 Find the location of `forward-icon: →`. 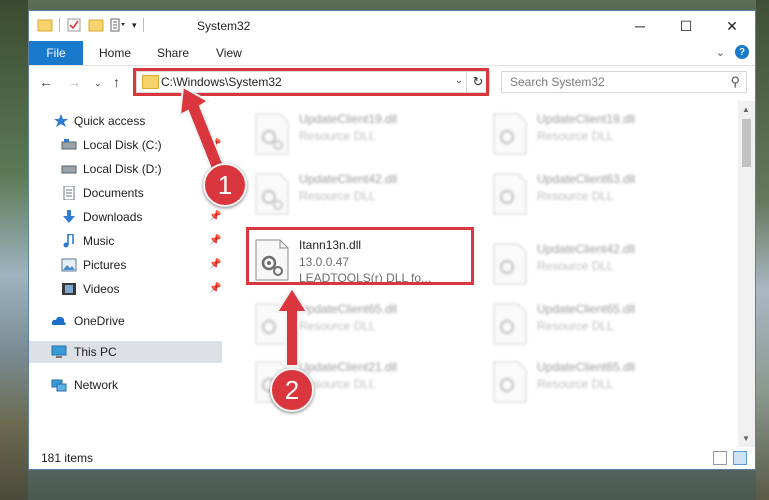

forward-icon: → is located at coordinates (74, 82).